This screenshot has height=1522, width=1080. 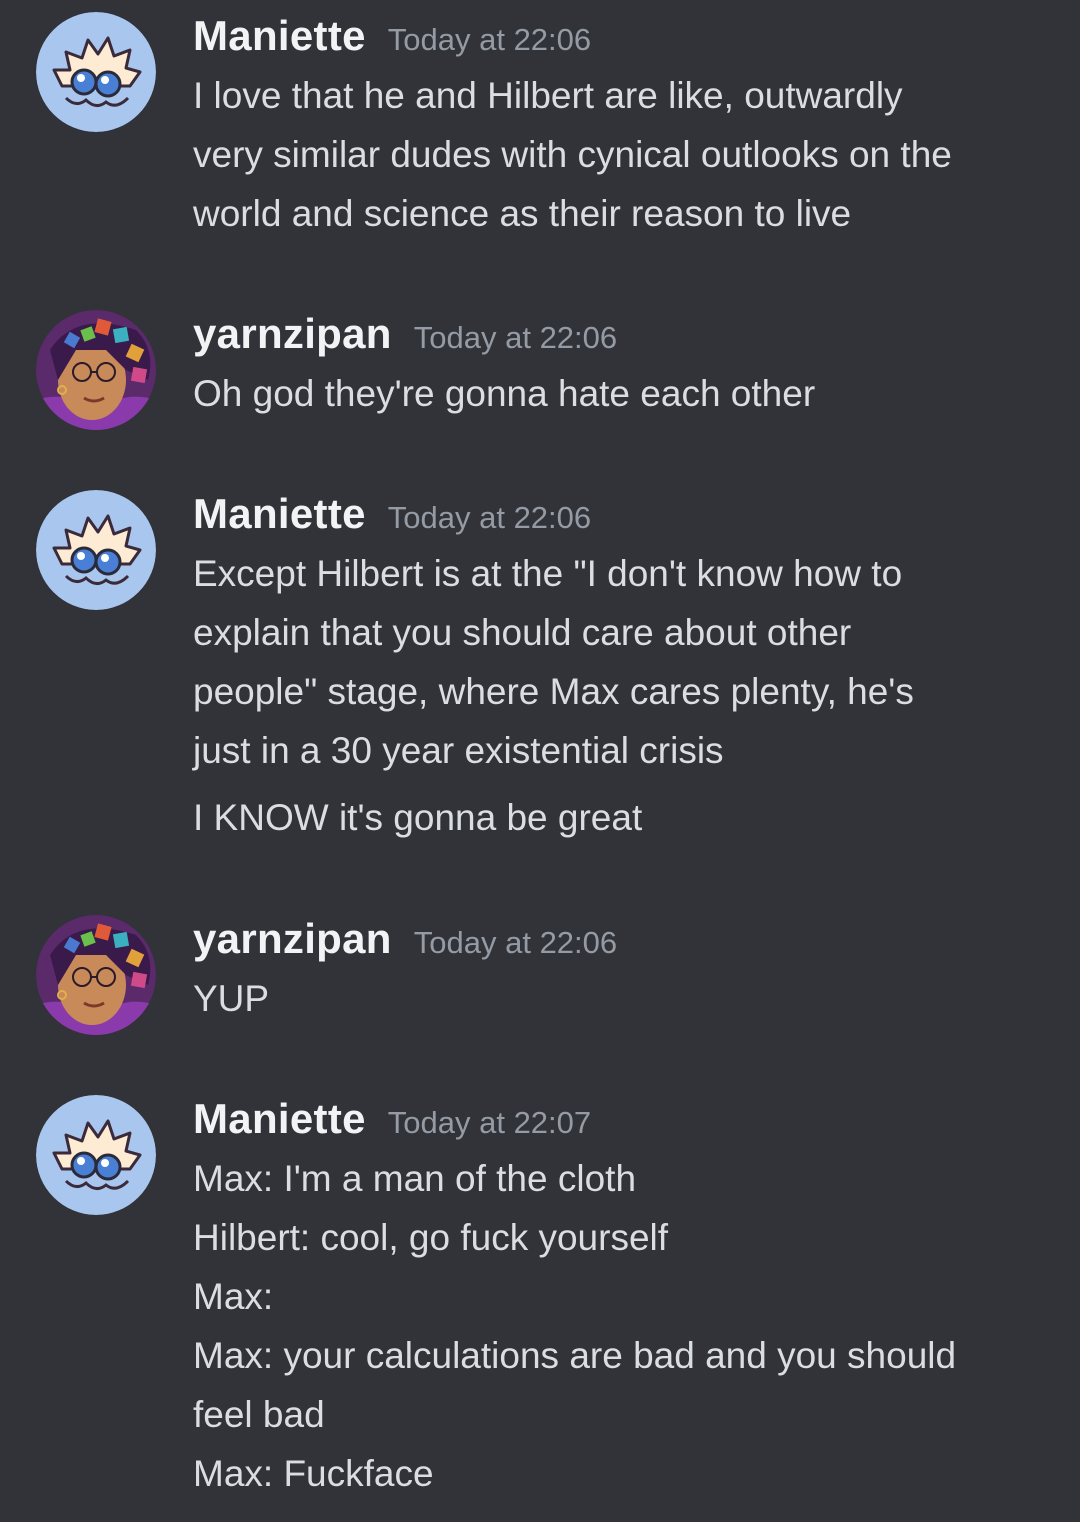 I want to click on message-content: YUP, so click(x=623, y=998).